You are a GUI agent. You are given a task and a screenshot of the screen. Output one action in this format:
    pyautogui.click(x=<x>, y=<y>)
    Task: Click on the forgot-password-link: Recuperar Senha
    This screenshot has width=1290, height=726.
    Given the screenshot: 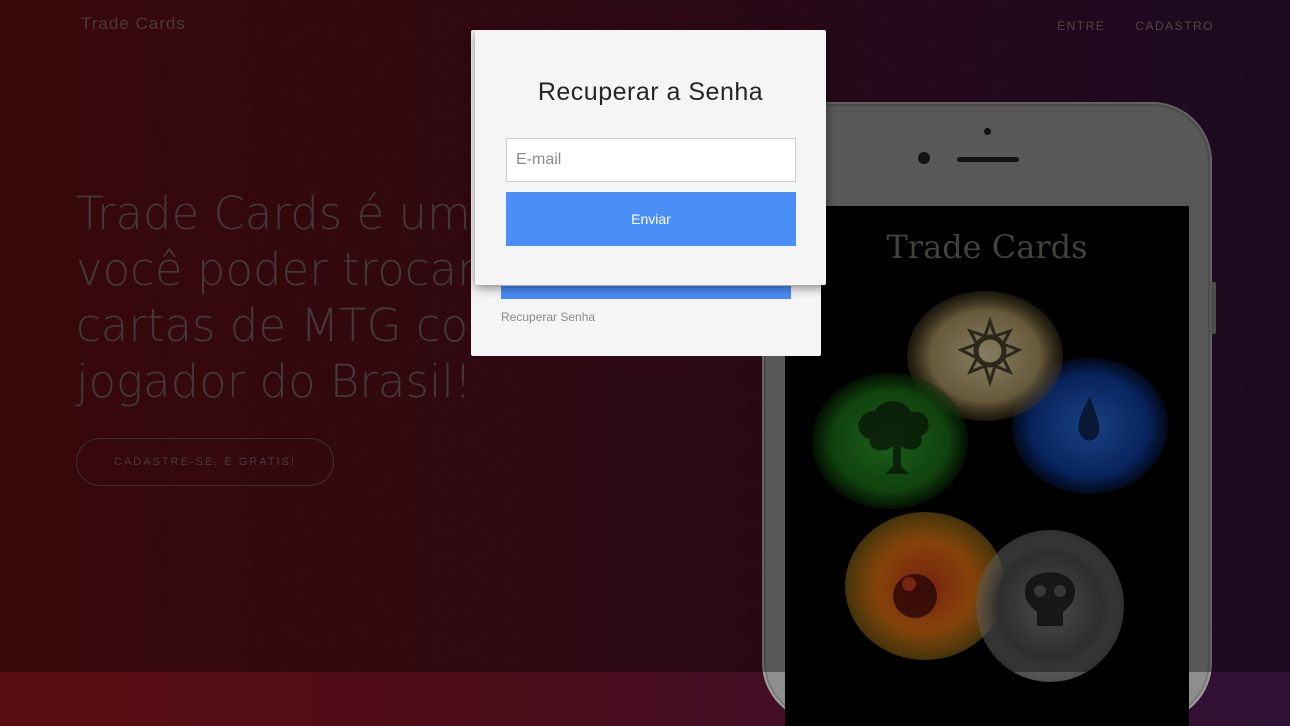 What is the action you would take?
    pyautogui.click(x=548, y=317)
    